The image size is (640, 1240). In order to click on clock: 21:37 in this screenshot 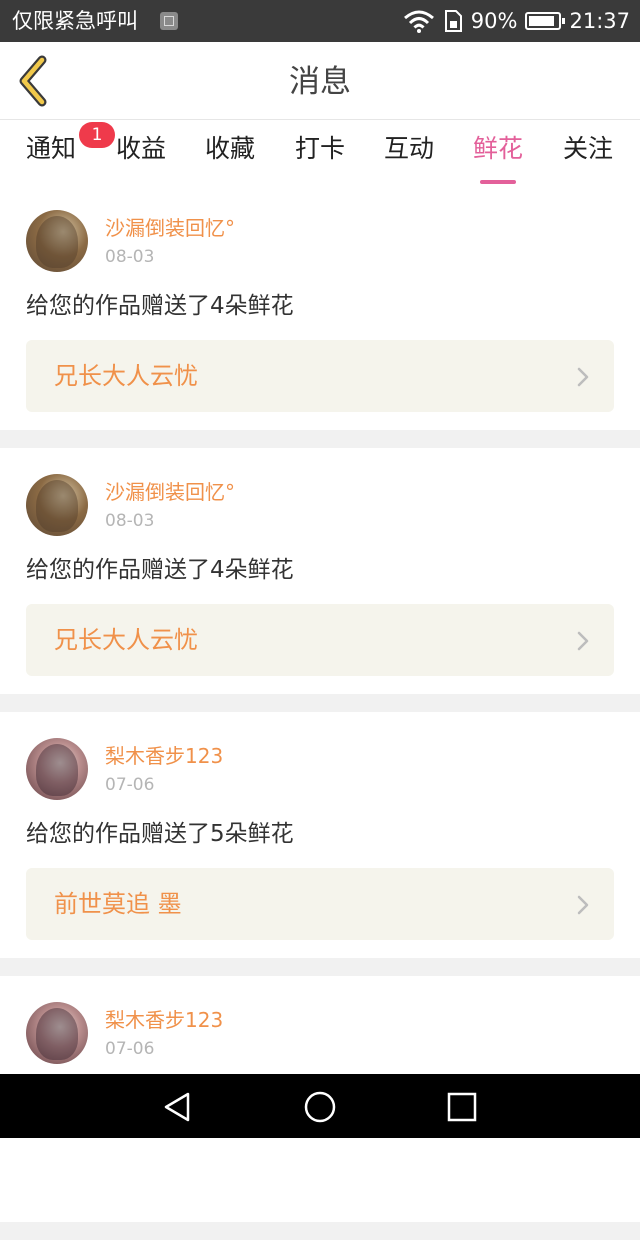, I will do `click(599, 21)`.